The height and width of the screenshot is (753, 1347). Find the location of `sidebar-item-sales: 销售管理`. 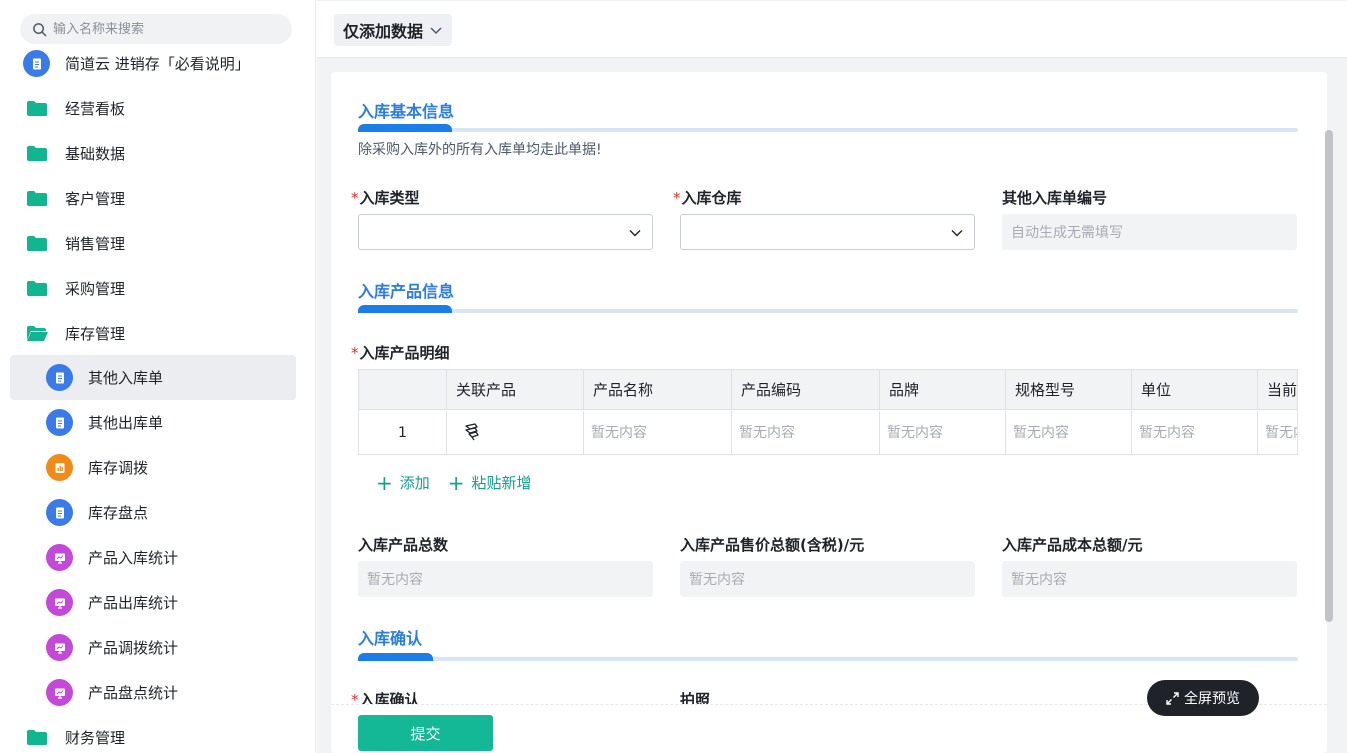

sidebar-item-sales: 销售管理 is located at coordinates (153, 243).